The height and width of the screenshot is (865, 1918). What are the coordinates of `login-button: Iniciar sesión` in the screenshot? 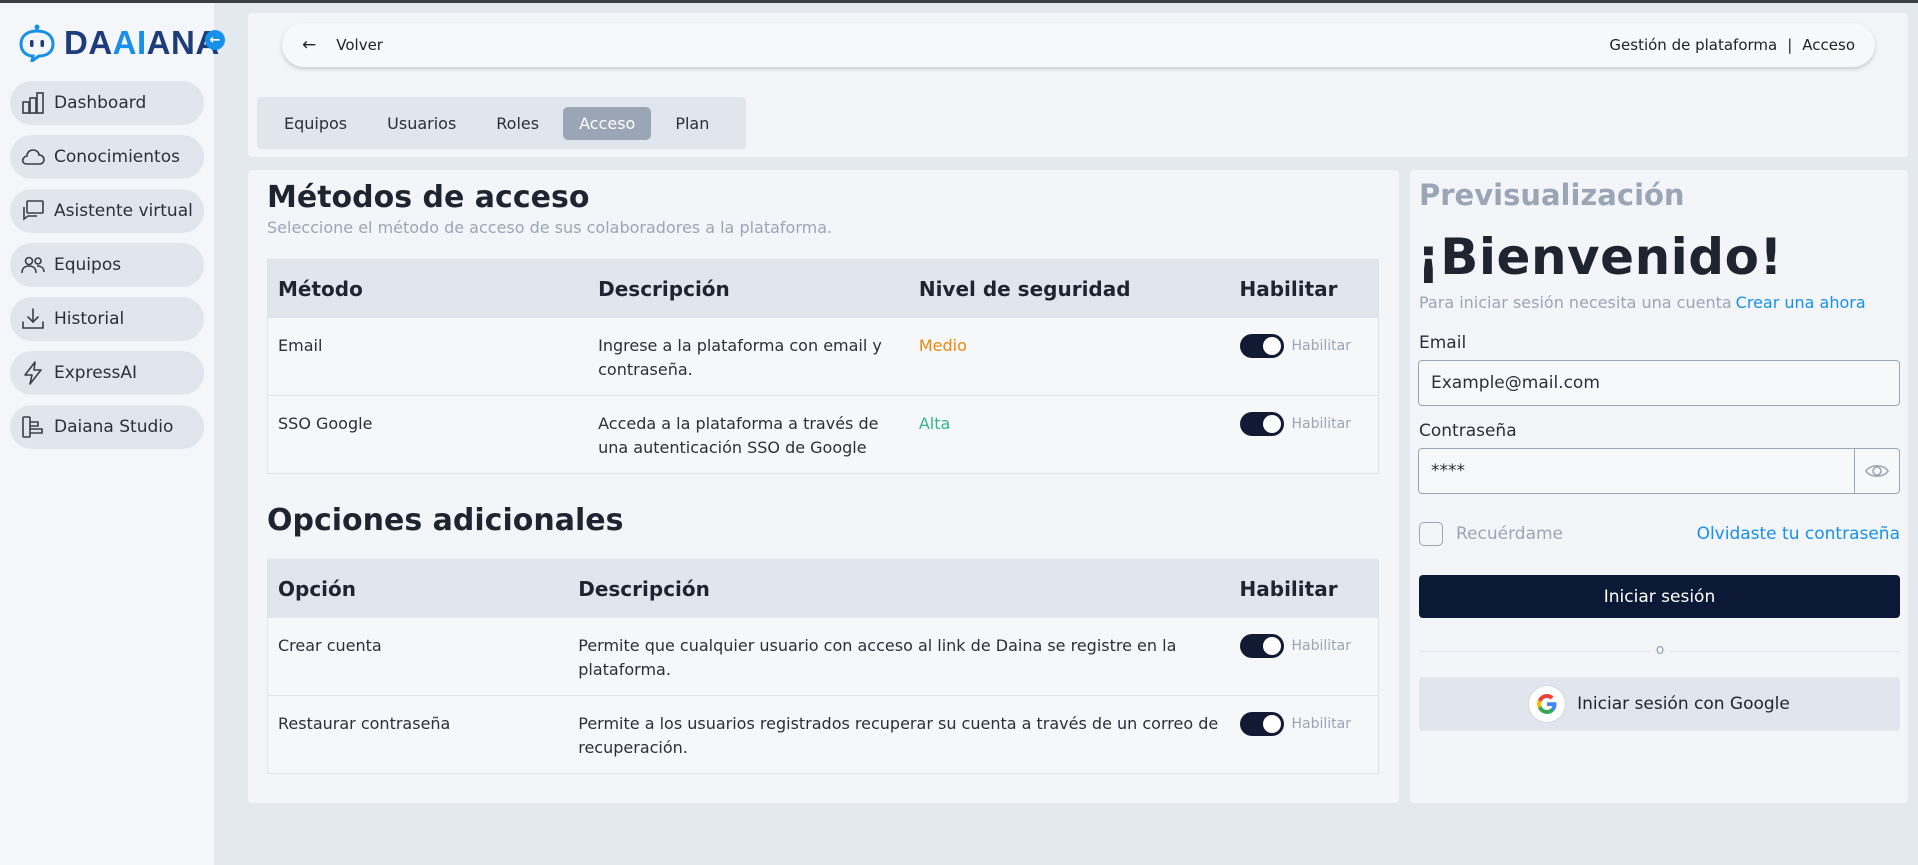 It's located at (1659, 596).